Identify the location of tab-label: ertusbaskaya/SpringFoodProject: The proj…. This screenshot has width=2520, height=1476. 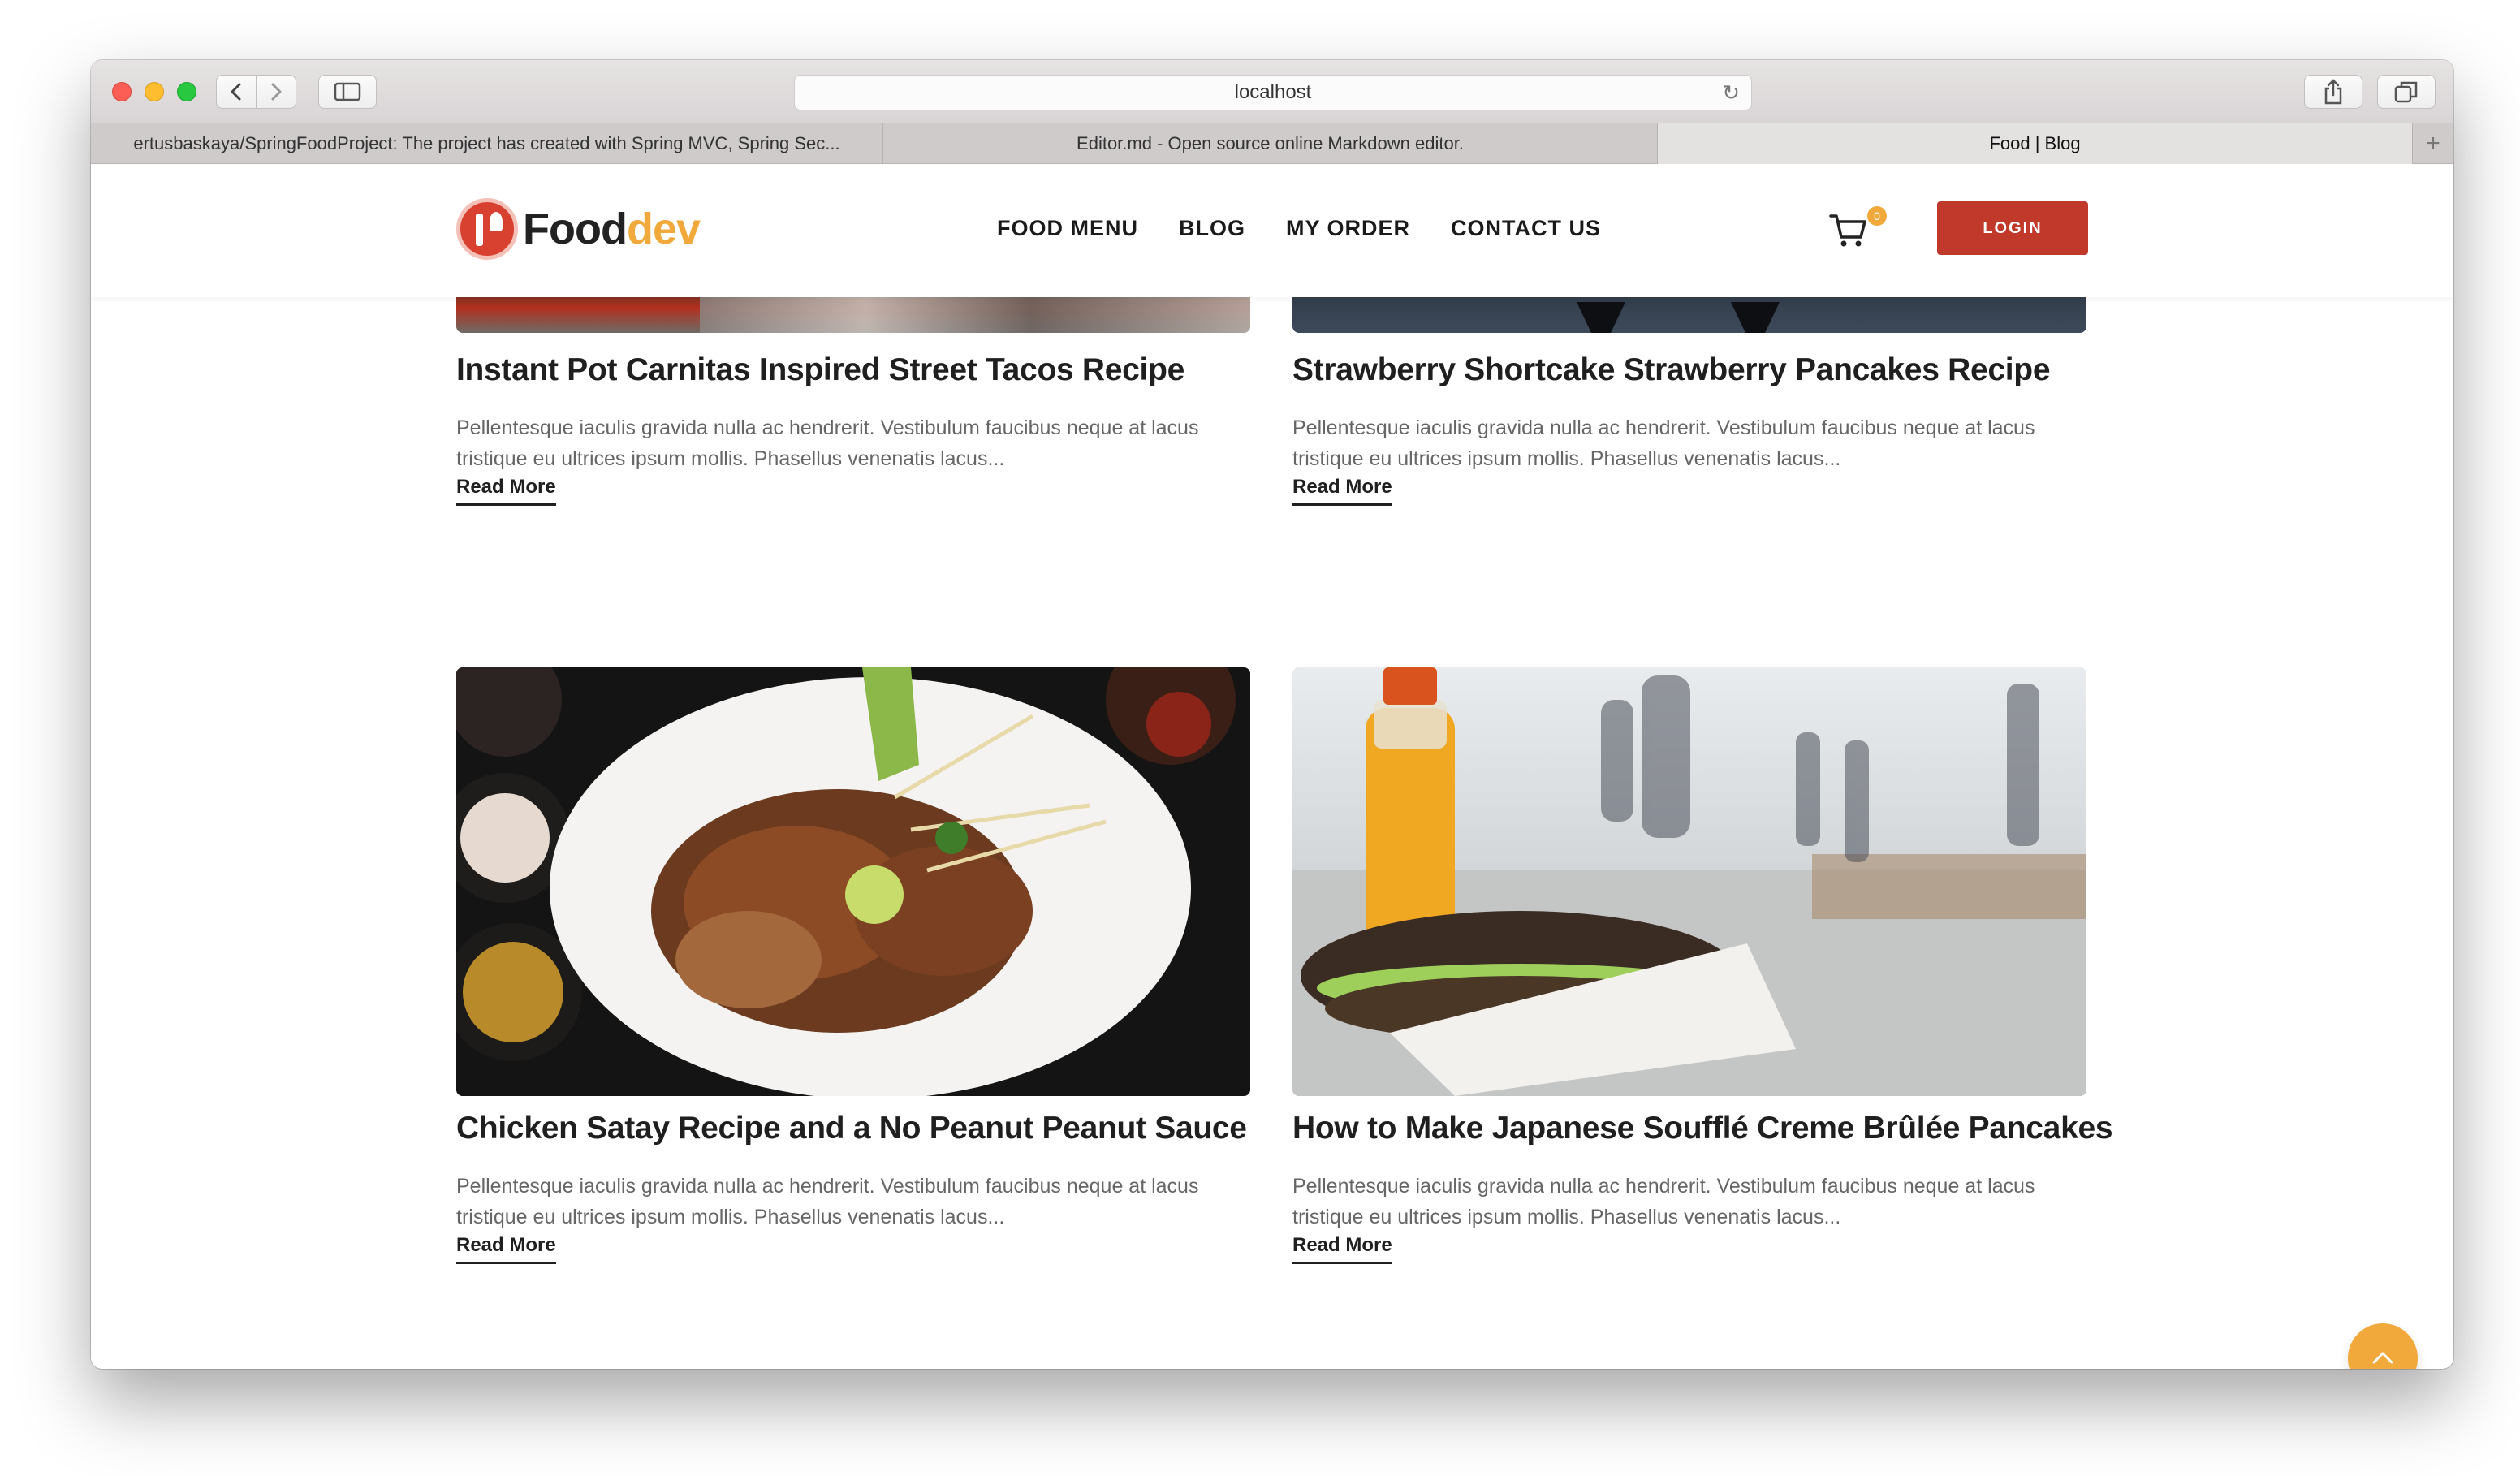
(487, 143).